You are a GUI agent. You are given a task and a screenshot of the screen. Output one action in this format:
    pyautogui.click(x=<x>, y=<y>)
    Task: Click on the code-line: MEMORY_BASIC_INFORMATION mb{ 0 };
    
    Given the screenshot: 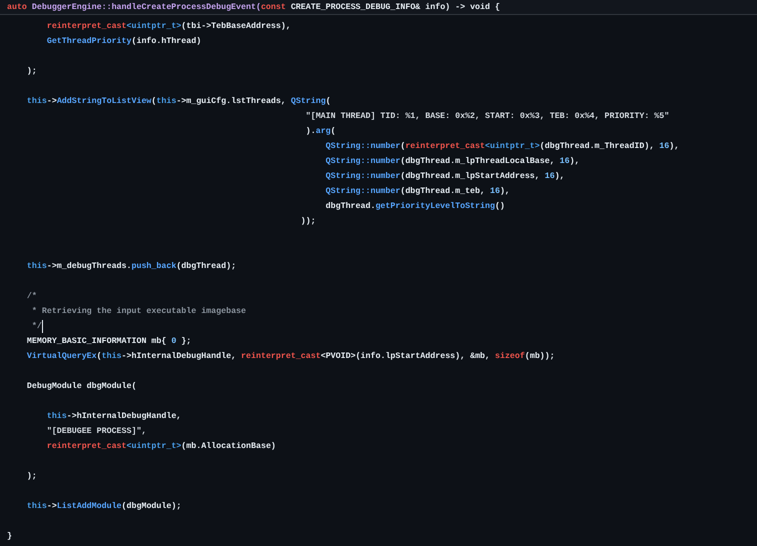 What is the action you would take?
    pyautogui.click(x=109, y=342)
    